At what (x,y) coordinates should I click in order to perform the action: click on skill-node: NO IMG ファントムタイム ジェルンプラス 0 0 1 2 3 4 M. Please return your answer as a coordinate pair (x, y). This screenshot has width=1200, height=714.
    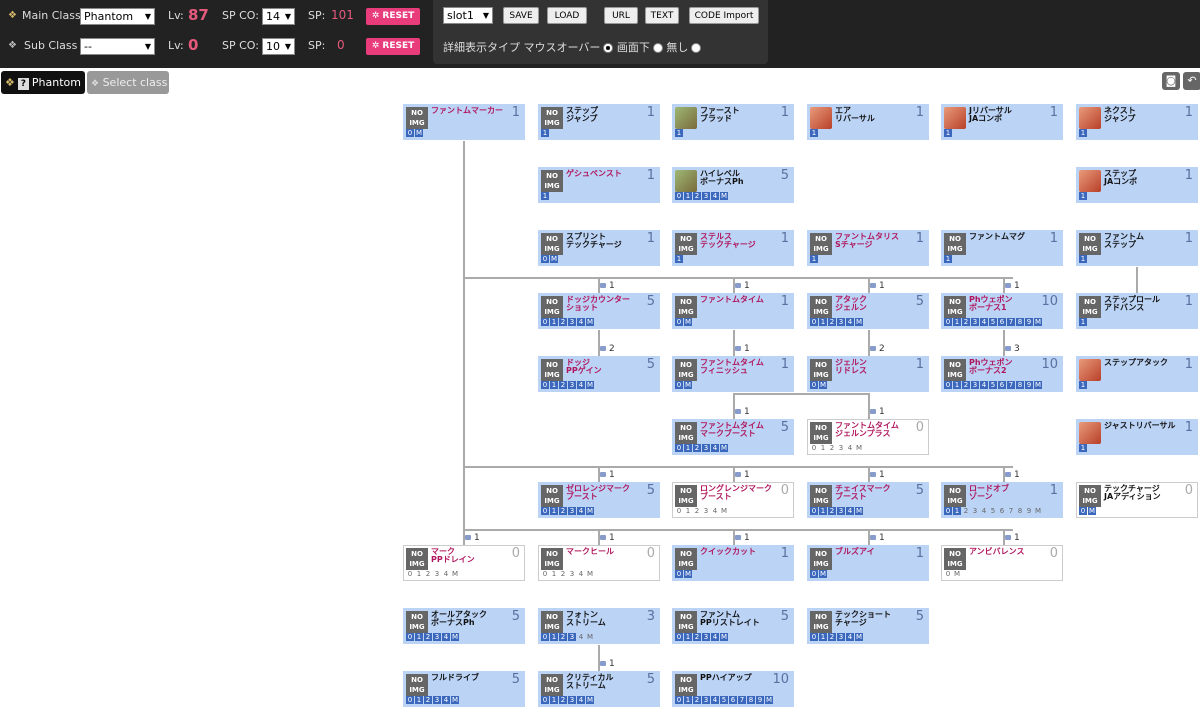
    Looking at the image, I should click on (868, 437).